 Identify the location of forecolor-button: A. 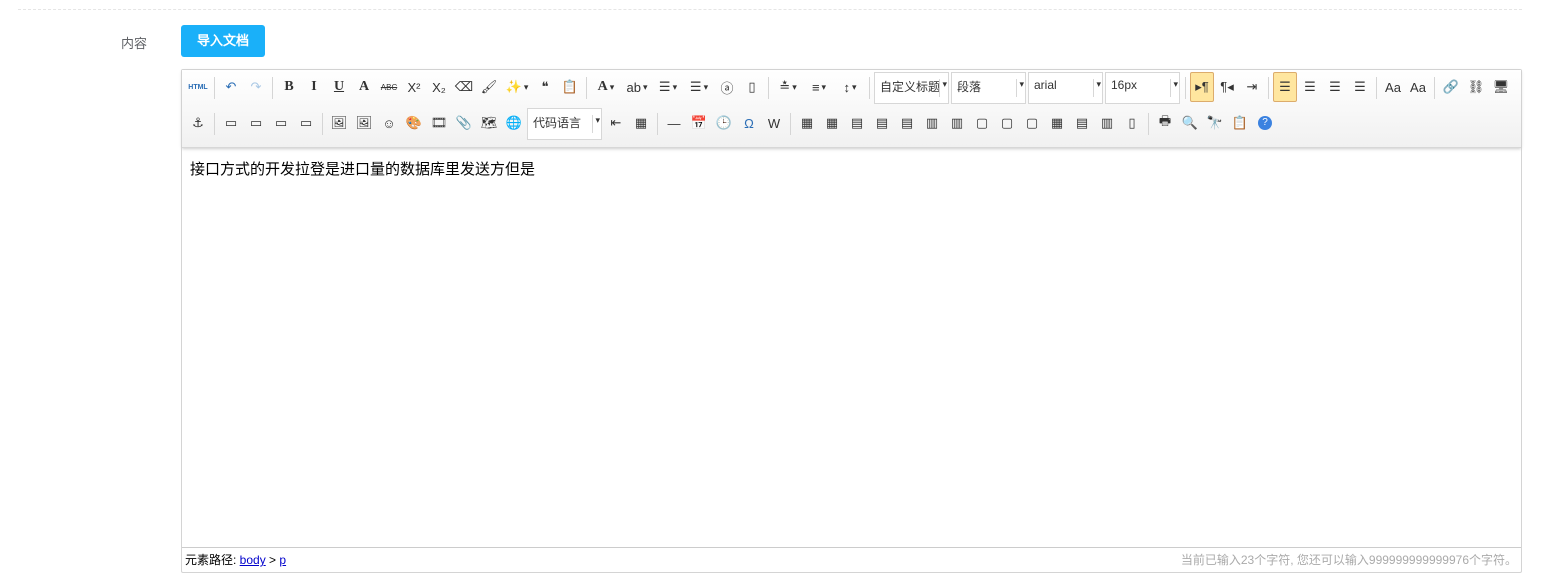
(606, 87).